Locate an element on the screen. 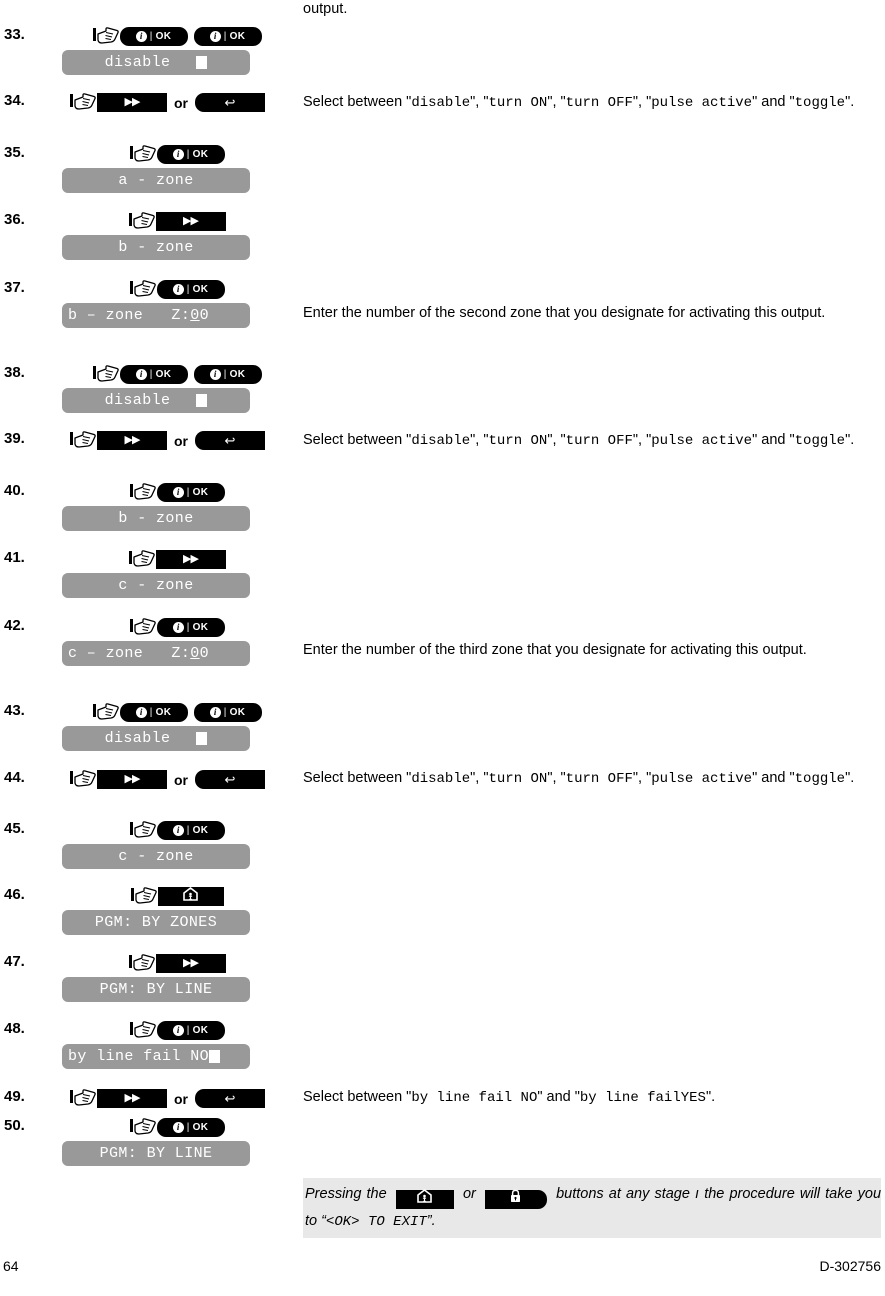 Image resolution: width=885 pixels, height=1296 pixels. opt-disable: disable is located at coordinates (441, 779).